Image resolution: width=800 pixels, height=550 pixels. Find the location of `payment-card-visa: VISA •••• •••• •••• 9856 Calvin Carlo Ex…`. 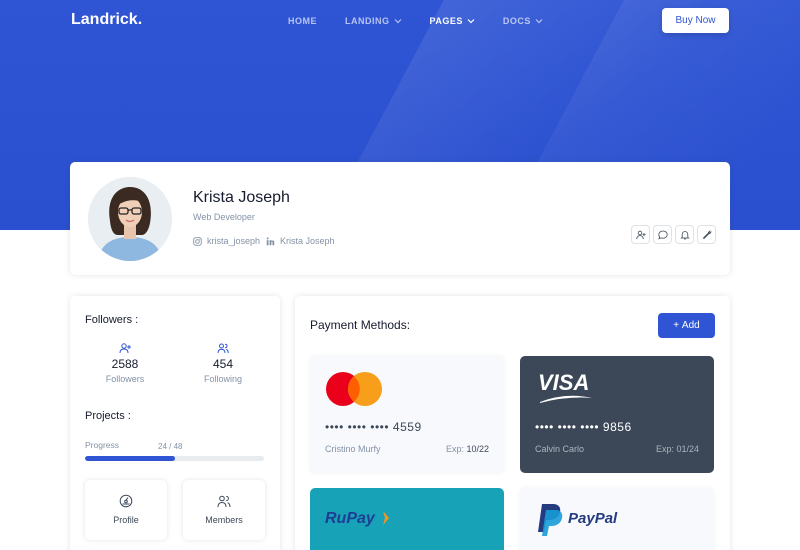

payment-card-visa: VISA •••• •••• •••• 9856 Calvin Carlo Ex… is located at coordinates (617, 414).